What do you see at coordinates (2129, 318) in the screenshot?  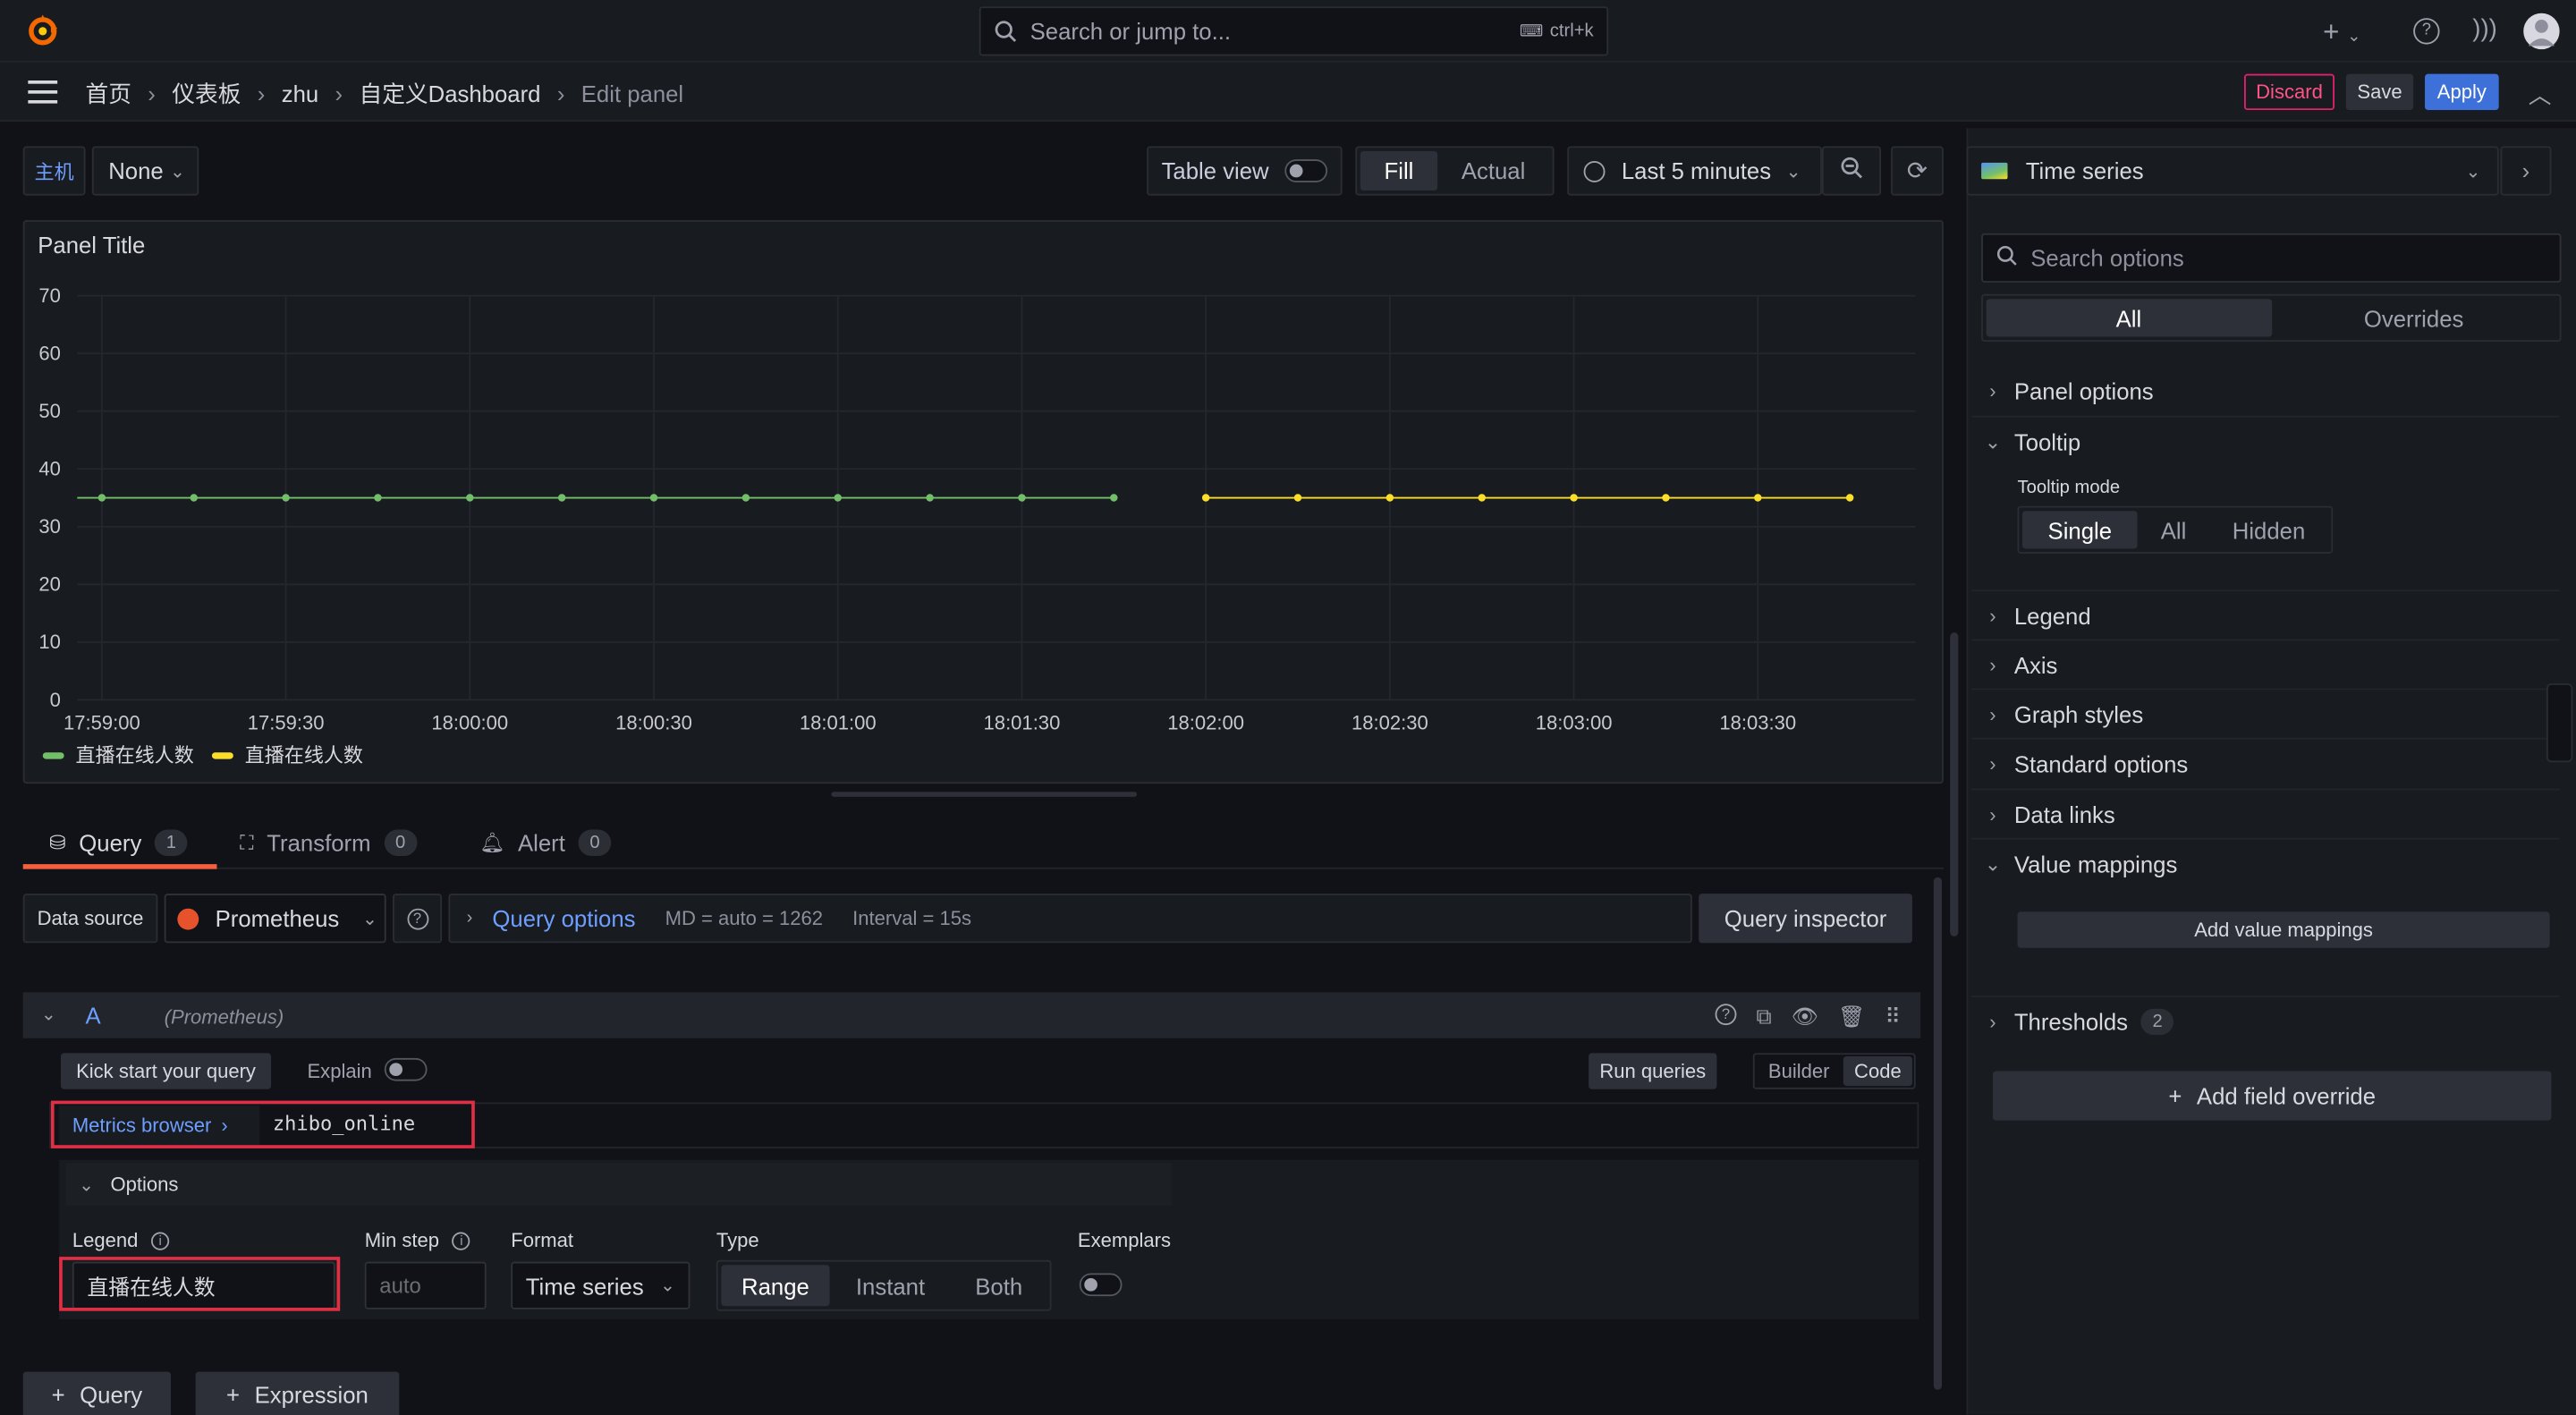 I see `tab-all: All` at bounding box center [2129, 318].